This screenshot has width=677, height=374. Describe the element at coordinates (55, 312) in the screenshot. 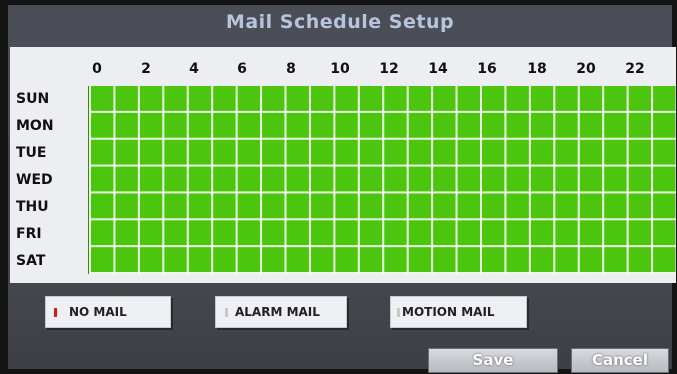

I see `no-mail-swatch` at that location.